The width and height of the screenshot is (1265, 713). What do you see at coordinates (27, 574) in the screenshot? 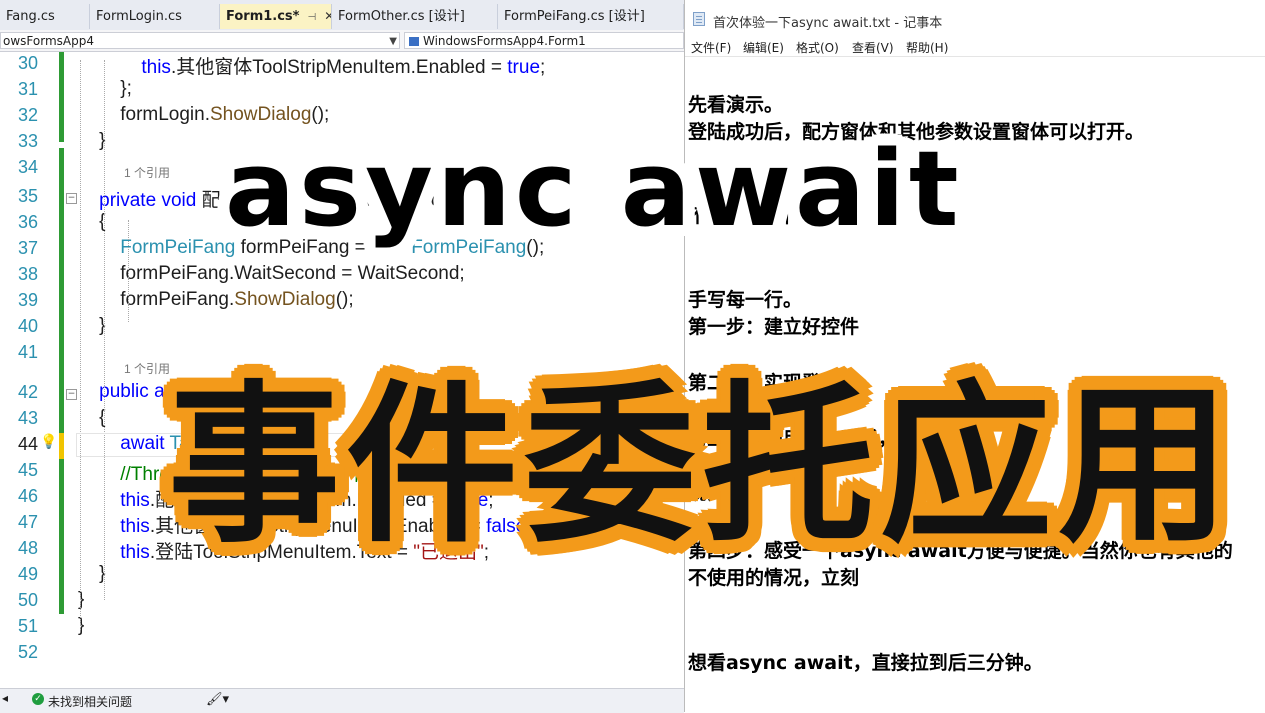
I see `line-number: 49` at bounding box center [27, 574].